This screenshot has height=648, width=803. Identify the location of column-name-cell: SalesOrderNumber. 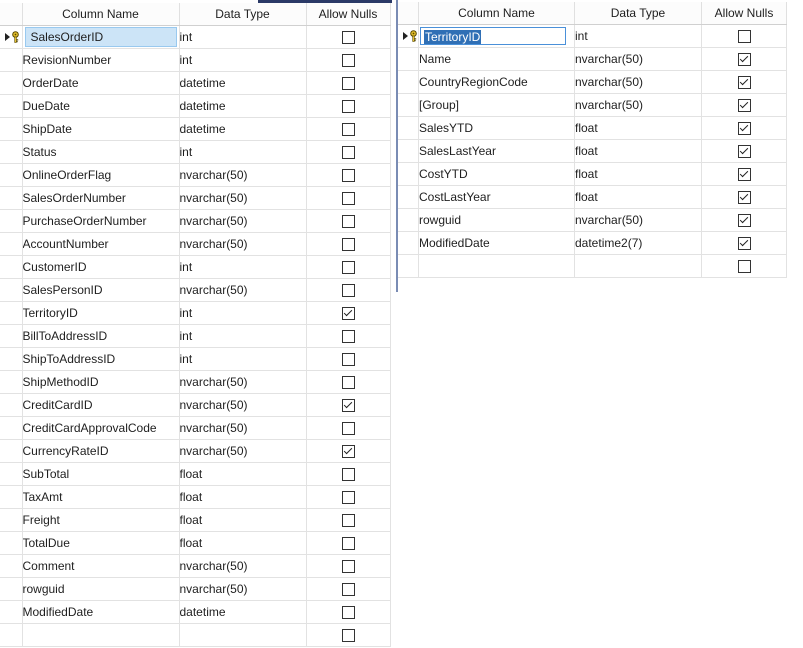
(101, 198).